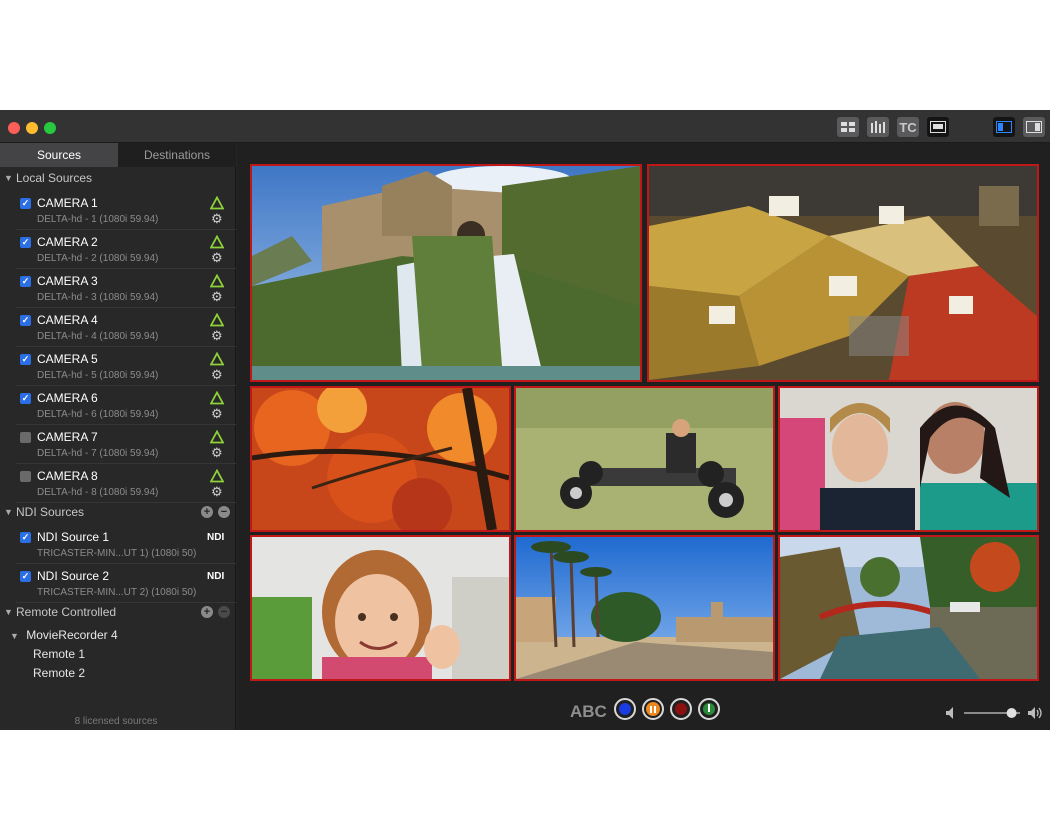  What do you see at coordinates (67, 320) in the screenshot?
I see `source-name: CAMERA 4` at bounding box center [67, 320].